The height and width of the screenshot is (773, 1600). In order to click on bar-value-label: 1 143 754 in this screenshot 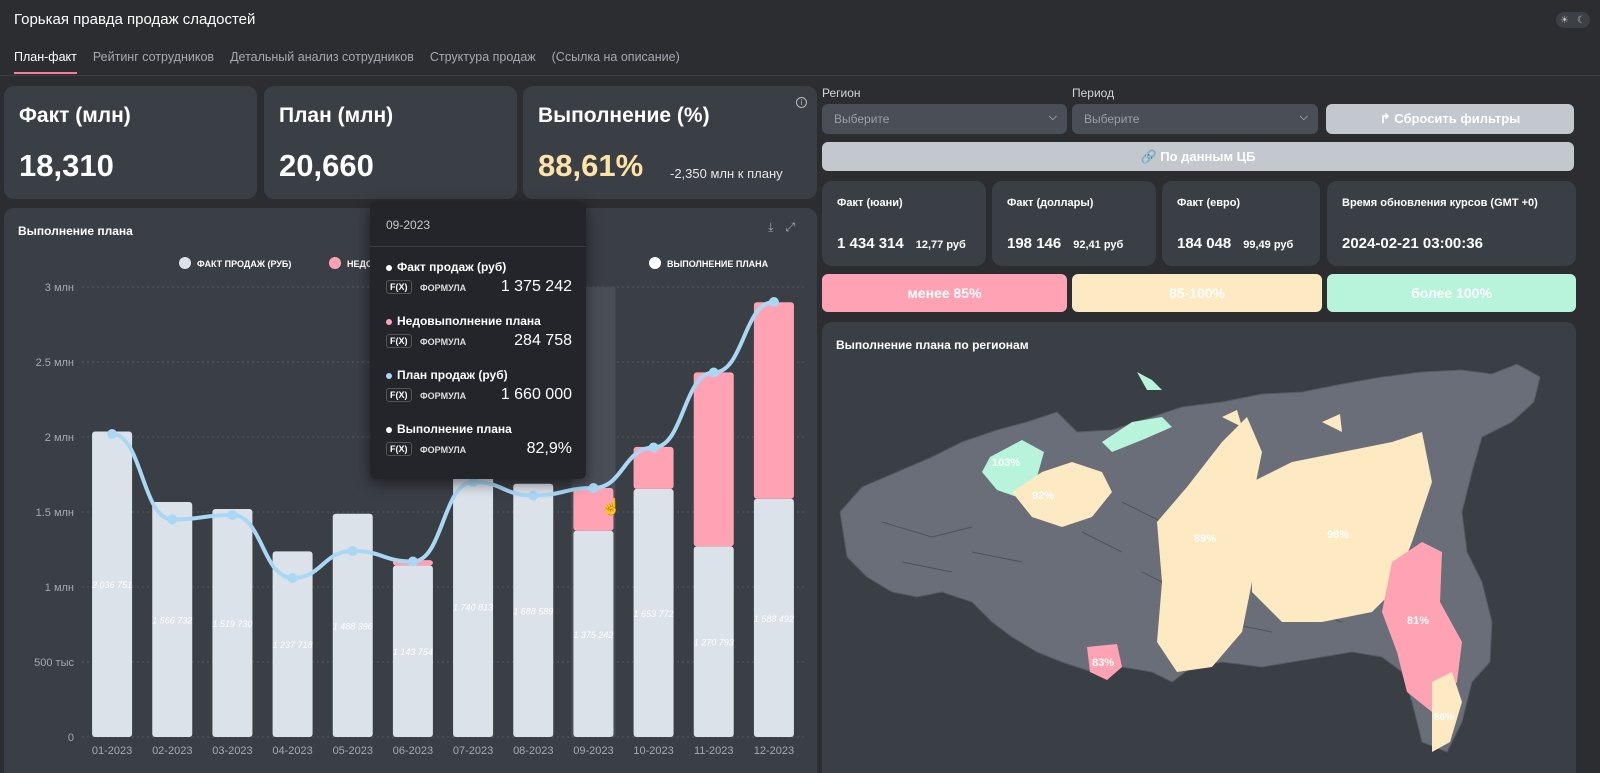, I will do `click(413, 652)`.